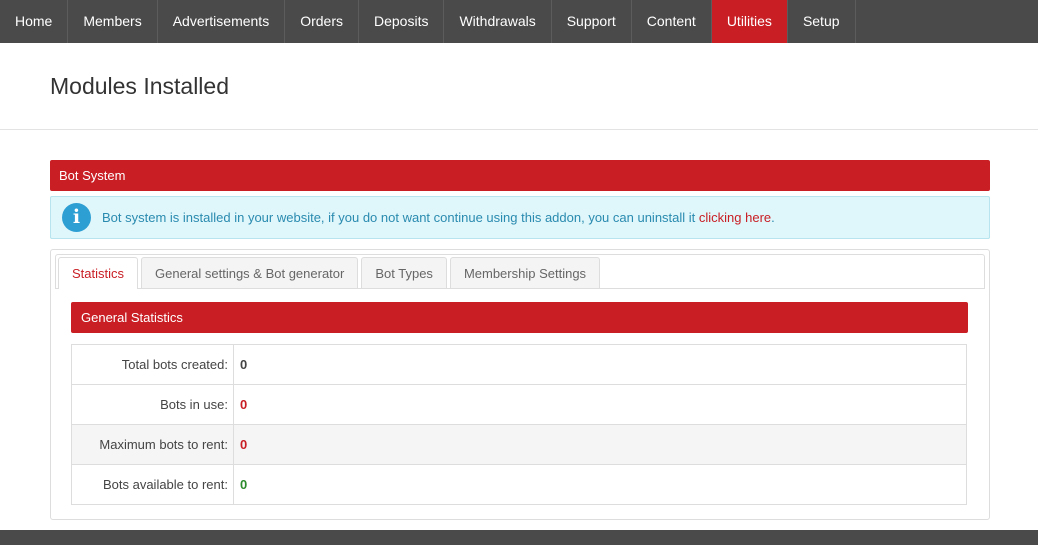  Describe the element at coordinates (34, 21) in the screenshot. I see `nav-item-home: Home` at that location.